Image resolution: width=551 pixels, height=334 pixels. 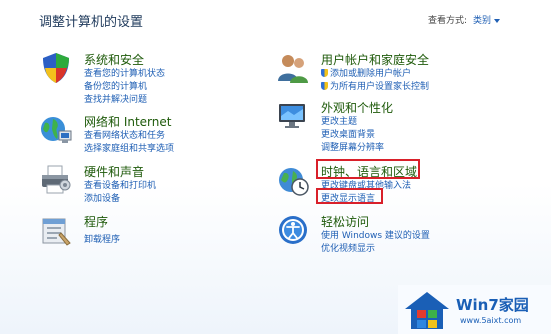 What do you see at coordinates (448, 21) in the screenshot?
I see `view-by-label: 查看方式:` at bounding box center [448, 21].